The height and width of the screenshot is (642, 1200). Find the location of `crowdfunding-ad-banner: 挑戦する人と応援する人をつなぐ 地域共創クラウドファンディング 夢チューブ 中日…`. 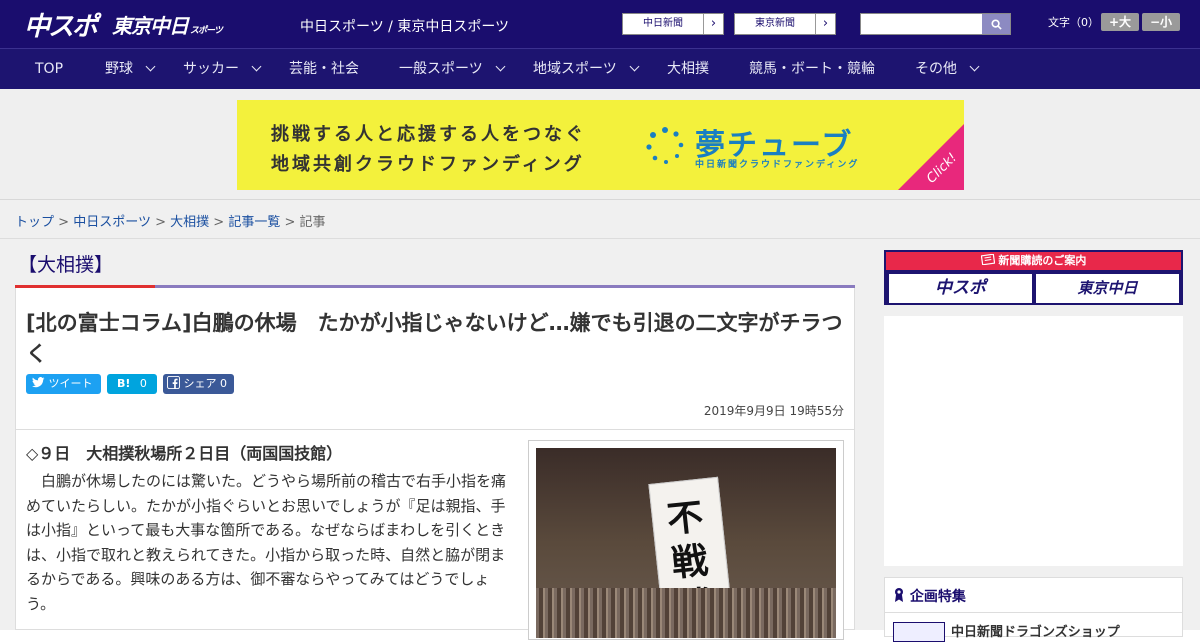

crowdfunding-ad-banner: 挑戦する人と応援する人をつなぐ 地域共創クラウドファンディング 夢チューブ 中日… is located at coordinates (600, 145).